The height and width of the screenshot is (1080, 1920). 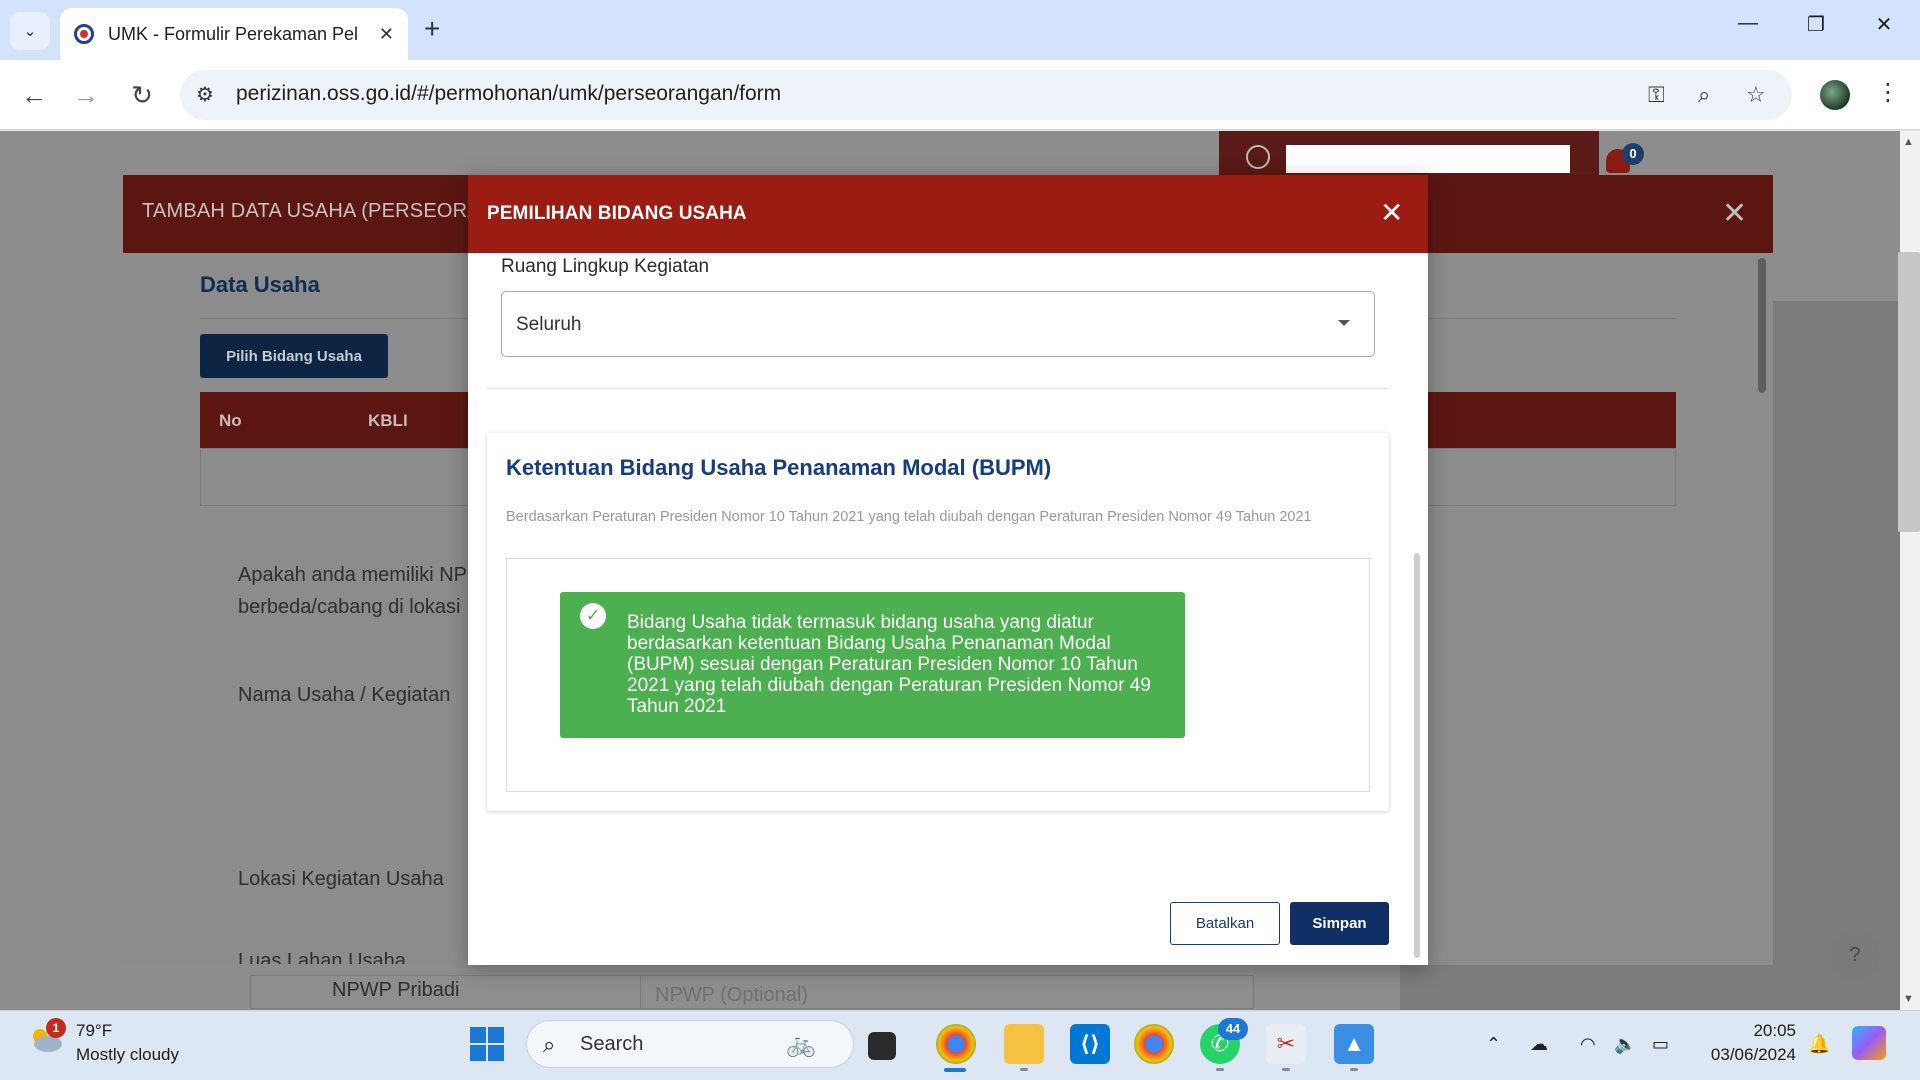 What do you see at coordinates (127, 1055) in the screenshot?
I see `weather-description: Mostly cloudy` at bounding box center [127, 1055].